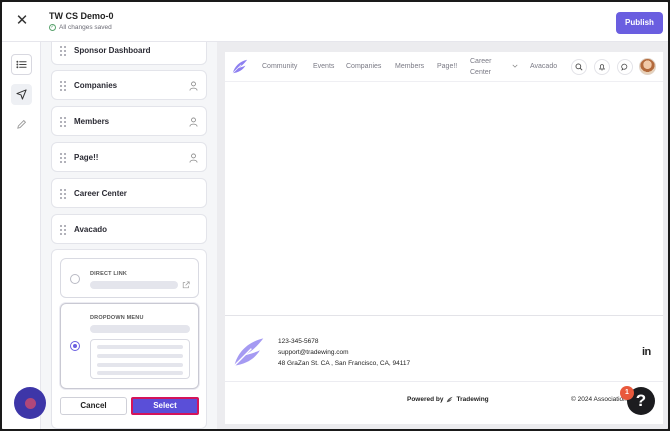 The width and height of the screenshot is (670, 431). What do you see at coordinates (323, 67) in the screenshot?
I see `preview-nav-events: Events` at bounding box center [323, 67].